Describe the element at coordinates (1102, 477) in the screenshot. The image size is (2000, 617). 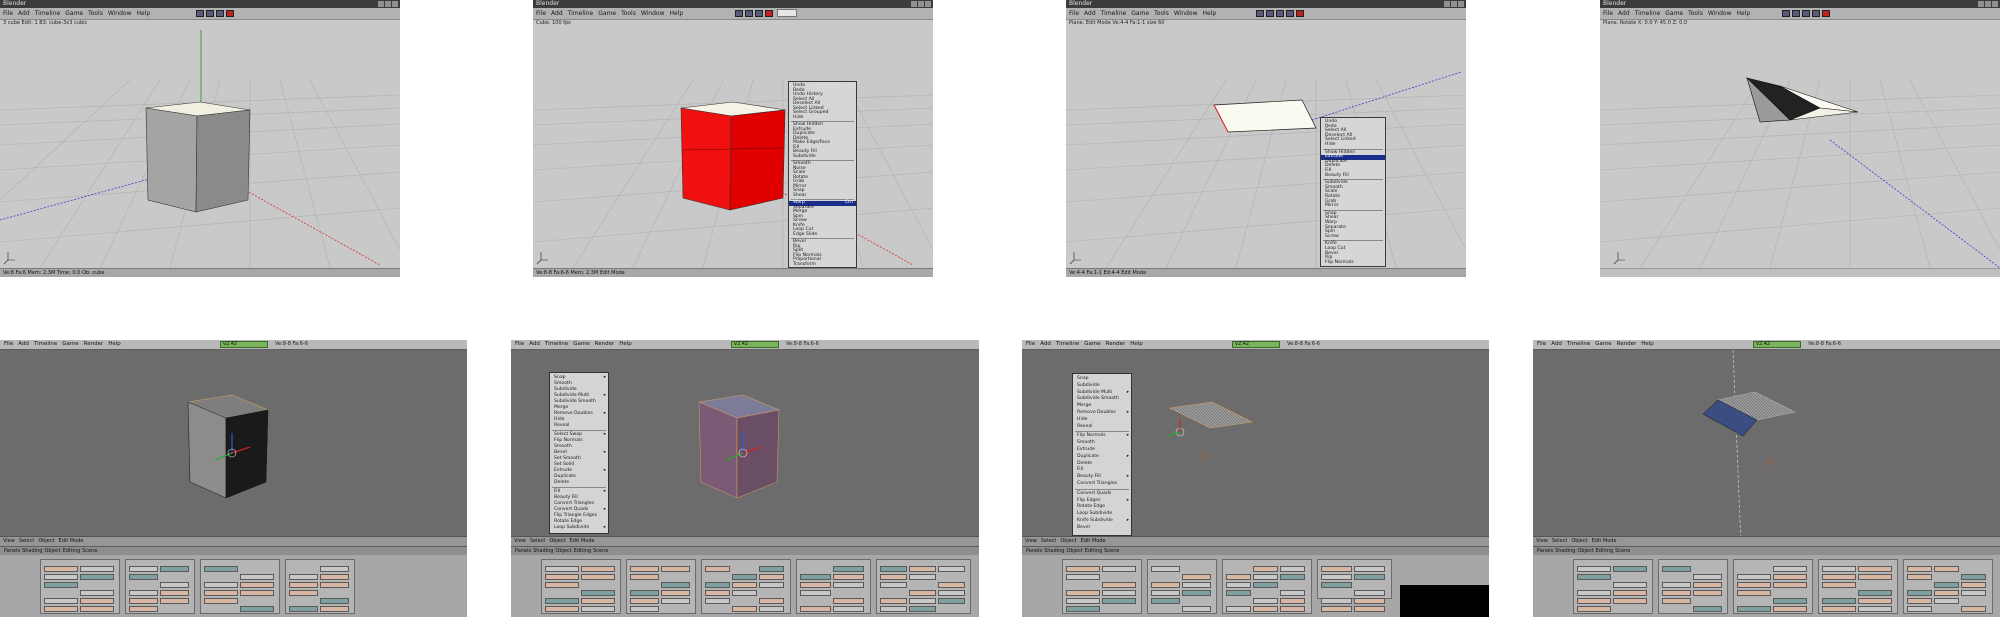
I see `menu-item: Beauty Fill ▸` at that location.